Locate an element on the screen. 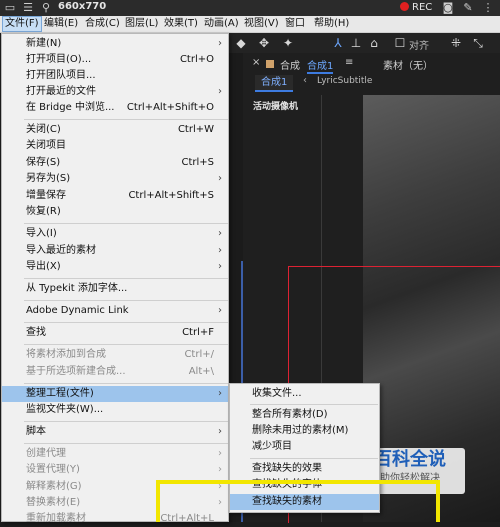 This screenshot has width=500, height=527. menu-animation: 动画(A) is located at coordinates (221, 24).